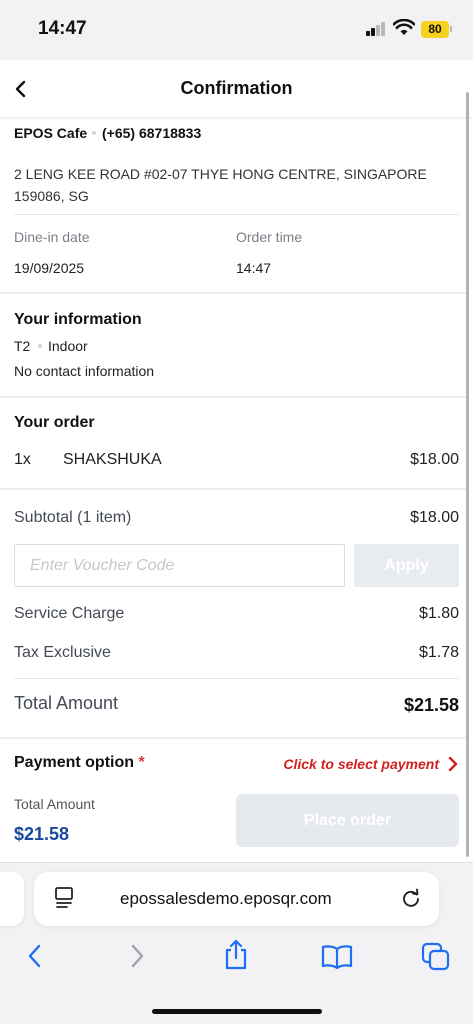 The image size is (473, 1024). I want to click on bookmarks-icon, so click(337, 957).